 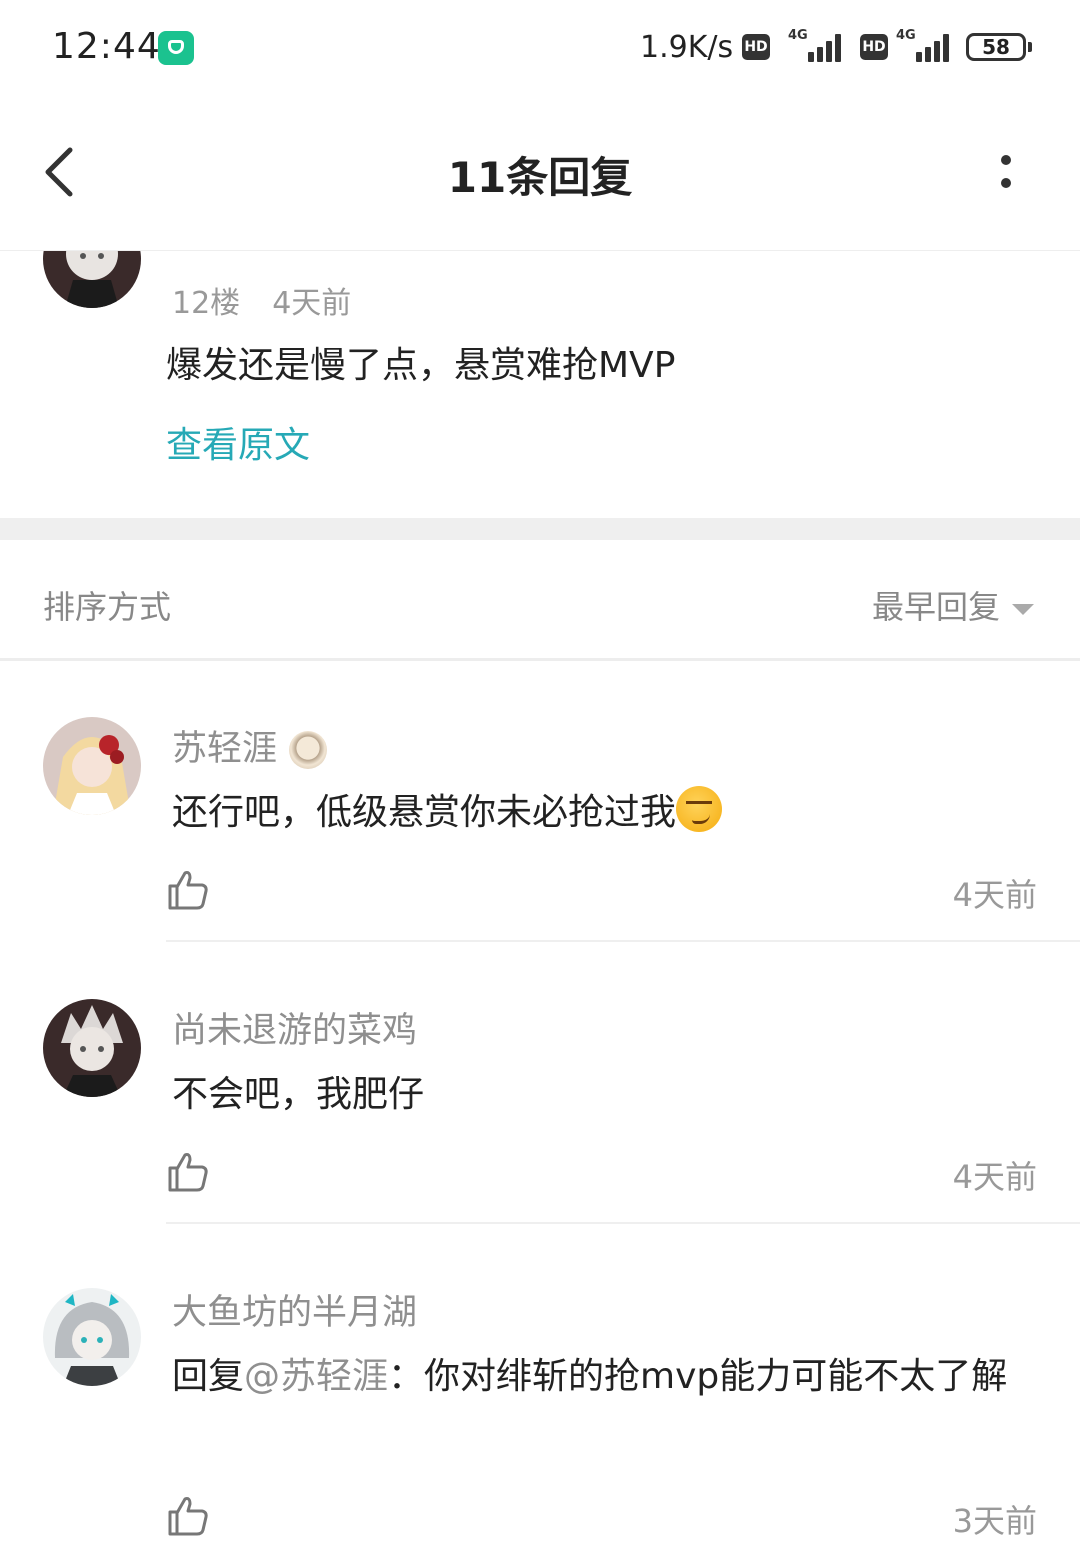 What do you see at coordinates (540, 529) in the screenshot?
I see `section-separator` at bounding box center [540, 529].